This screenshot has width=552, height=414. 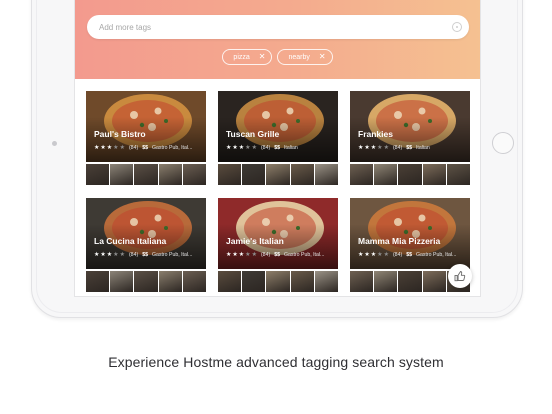 I want to click on thumbs-up-fab, so click(x=460, y=276).